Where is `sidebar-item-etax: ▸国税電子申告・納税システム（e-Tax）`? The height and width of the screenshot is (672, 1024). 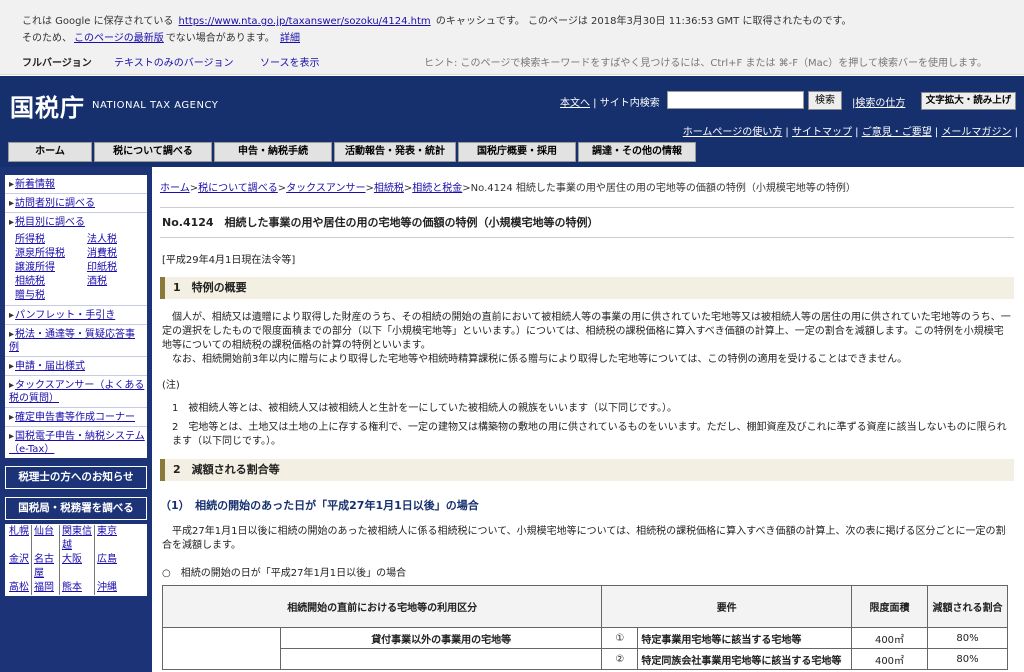
sidebar-item-etax: ▸国税電子申告・納税システム（e-Tax） is located at coordinates (76, 442).